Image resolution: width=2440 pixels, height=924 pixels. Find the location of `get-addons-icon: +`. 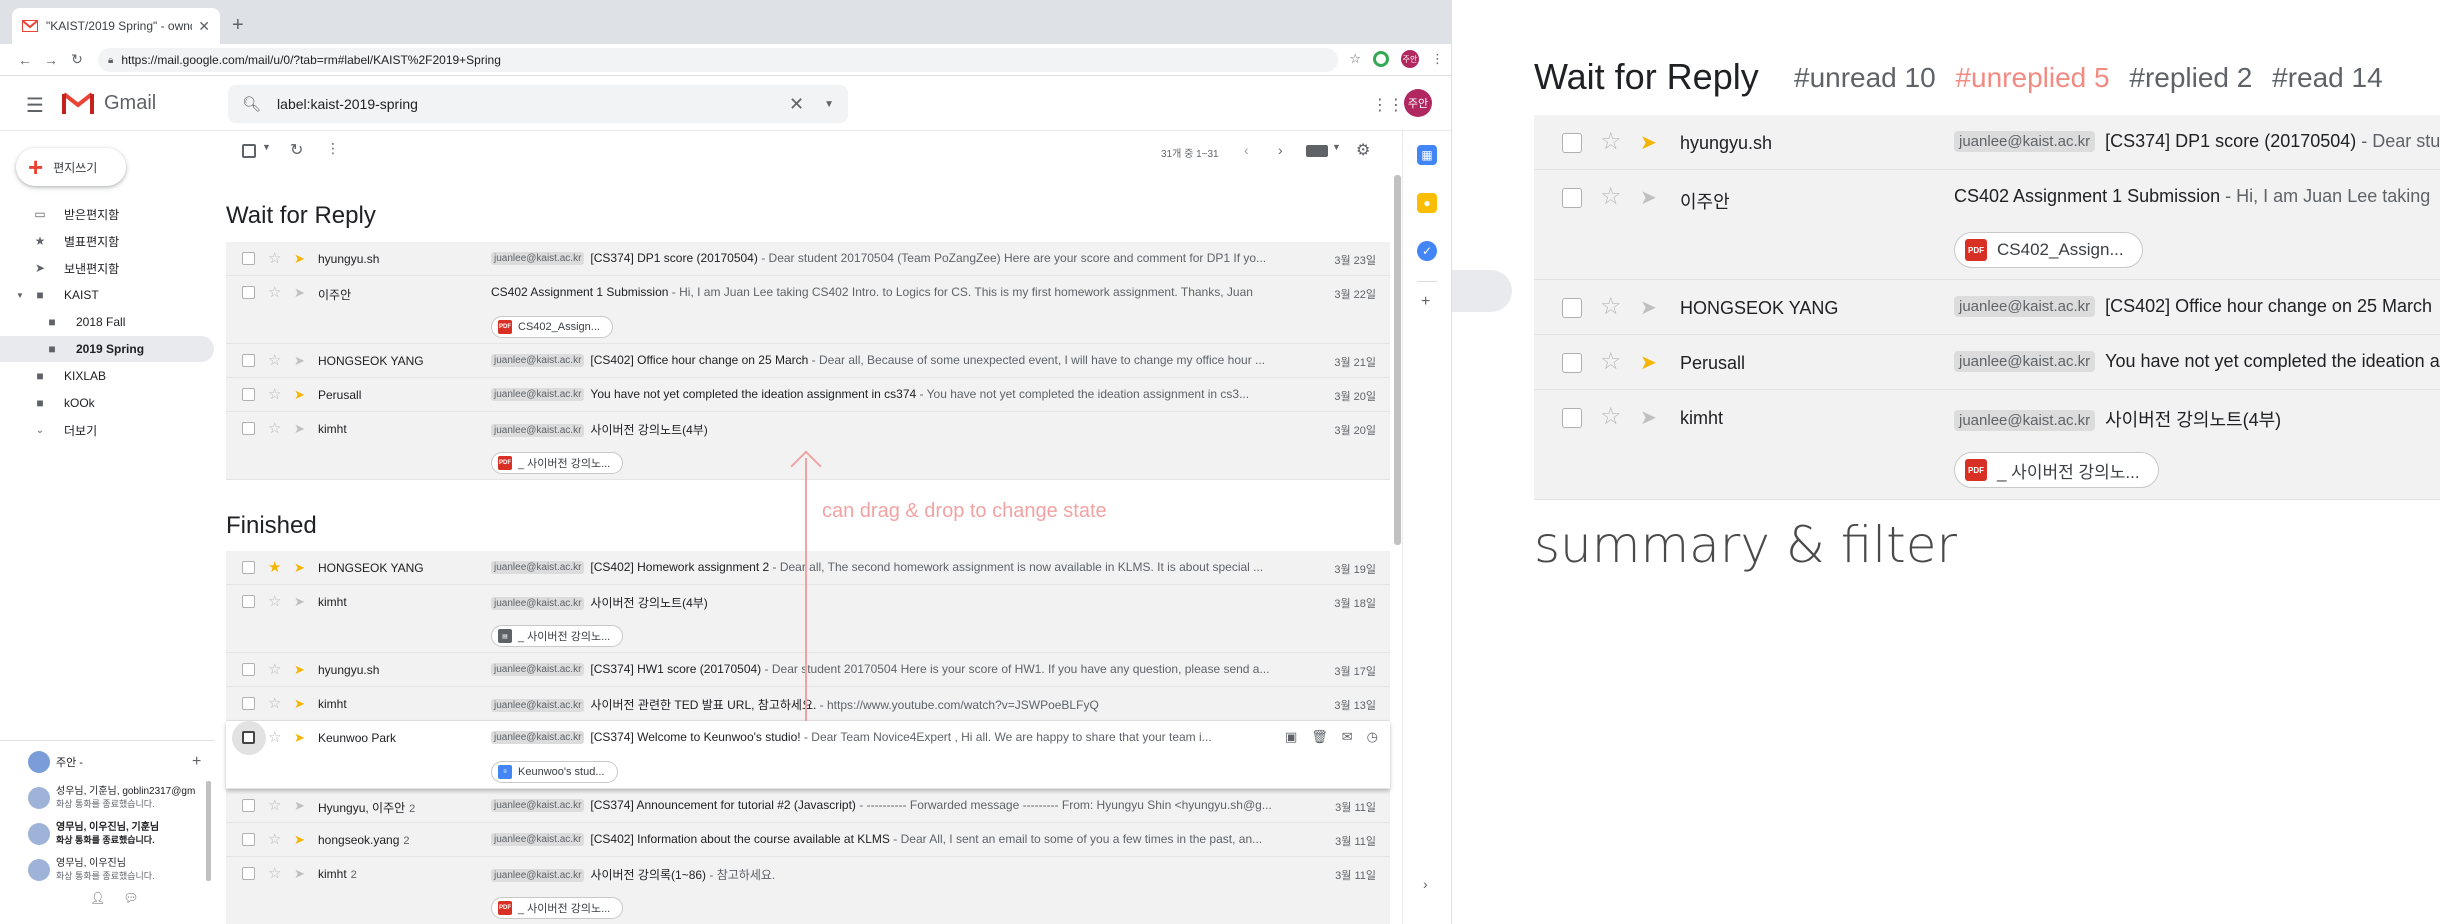

get-addons-icon: + is located at coordinates (1425, 302).